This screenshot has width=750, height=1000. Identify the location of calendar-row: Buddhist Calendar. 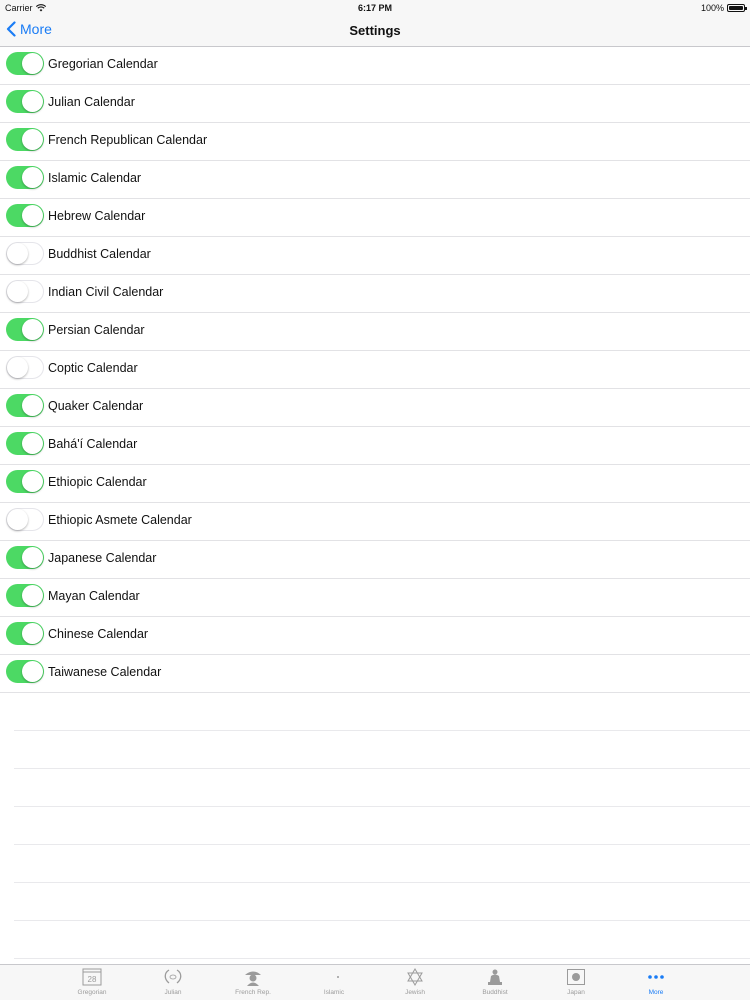
(375, 256).